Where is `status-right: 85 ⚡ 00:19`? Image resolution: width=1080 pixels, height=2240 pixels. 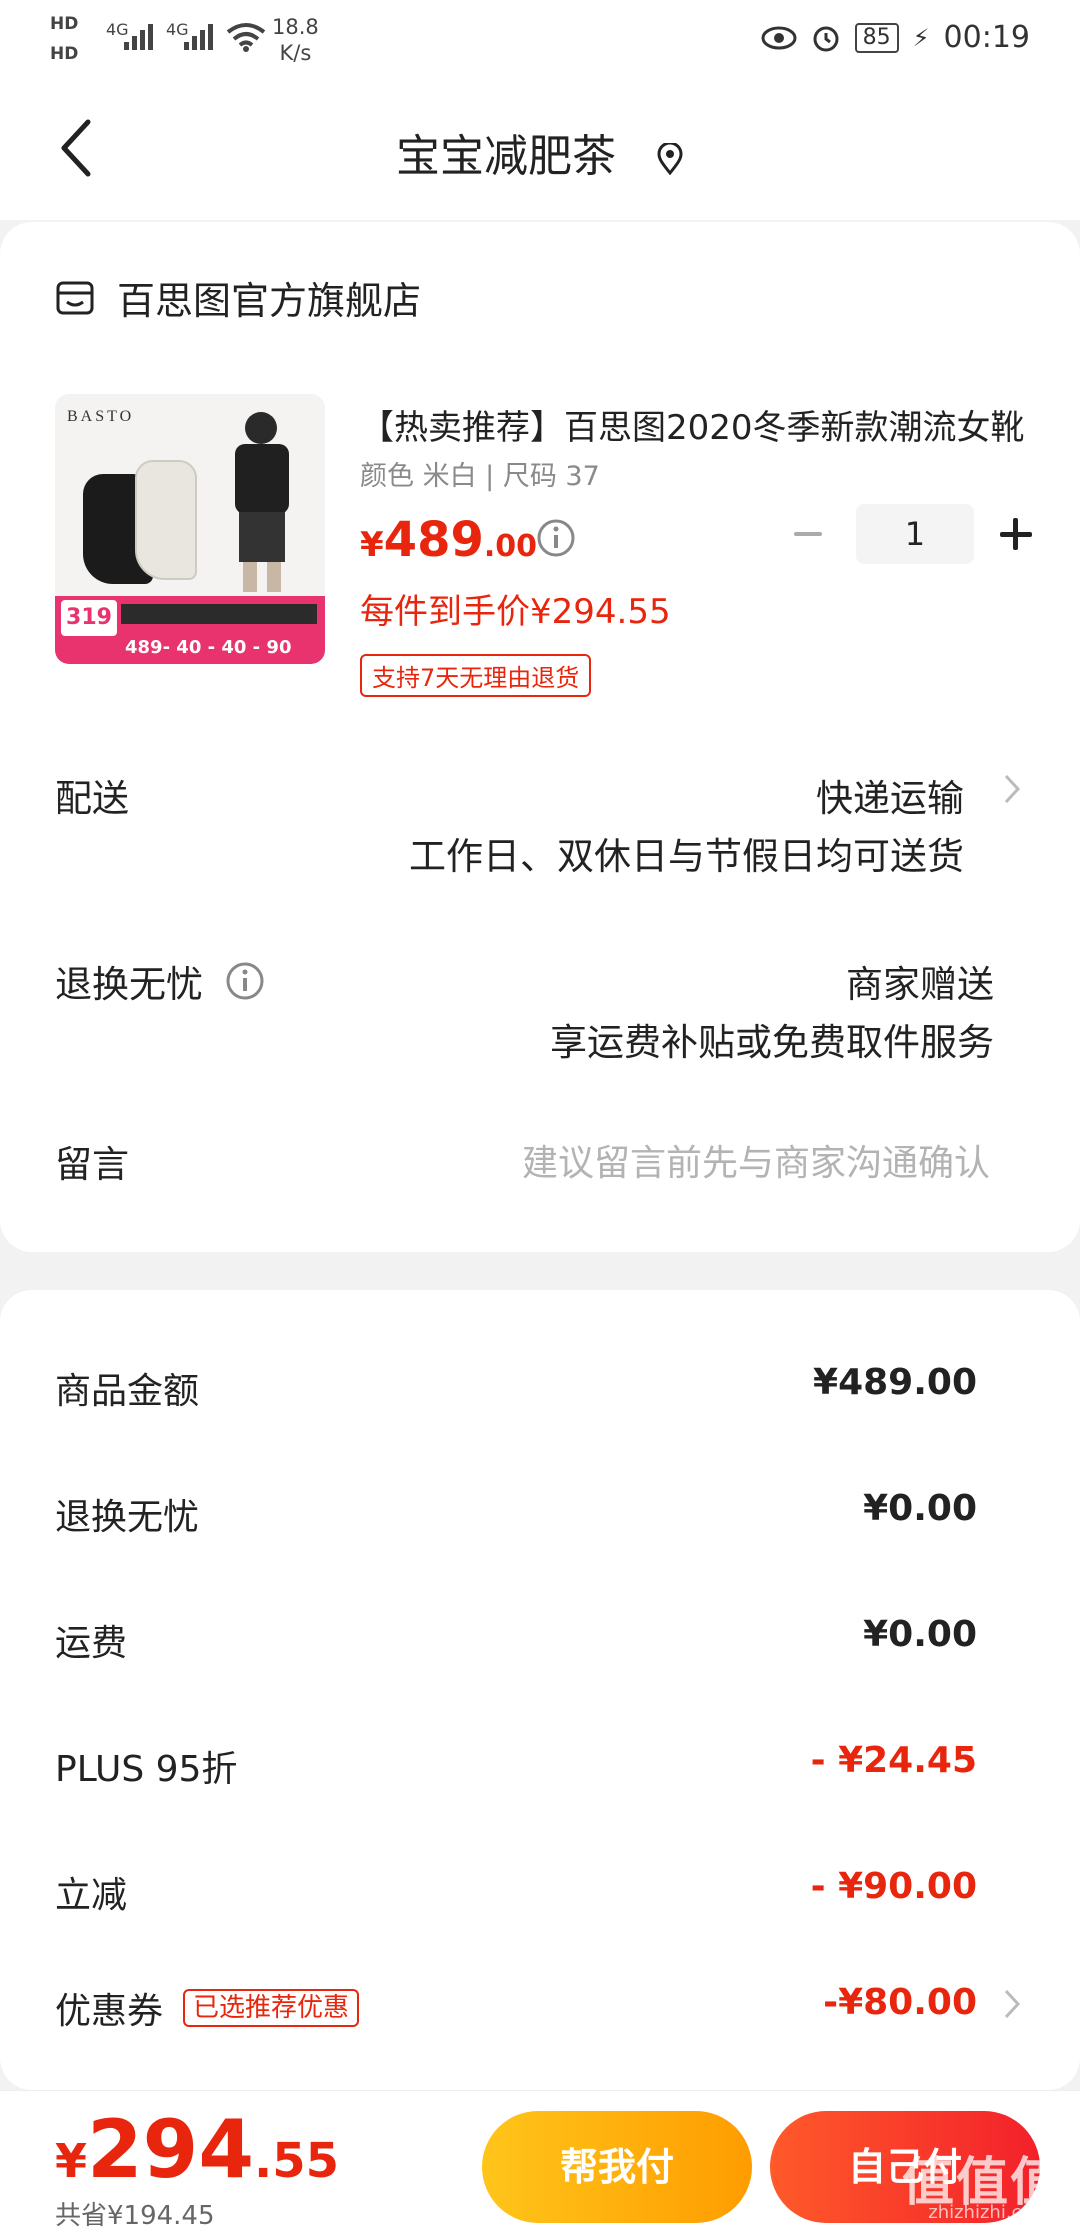 status-right: 85 ⚡ 00:19 is located at coordinates (895, 37).